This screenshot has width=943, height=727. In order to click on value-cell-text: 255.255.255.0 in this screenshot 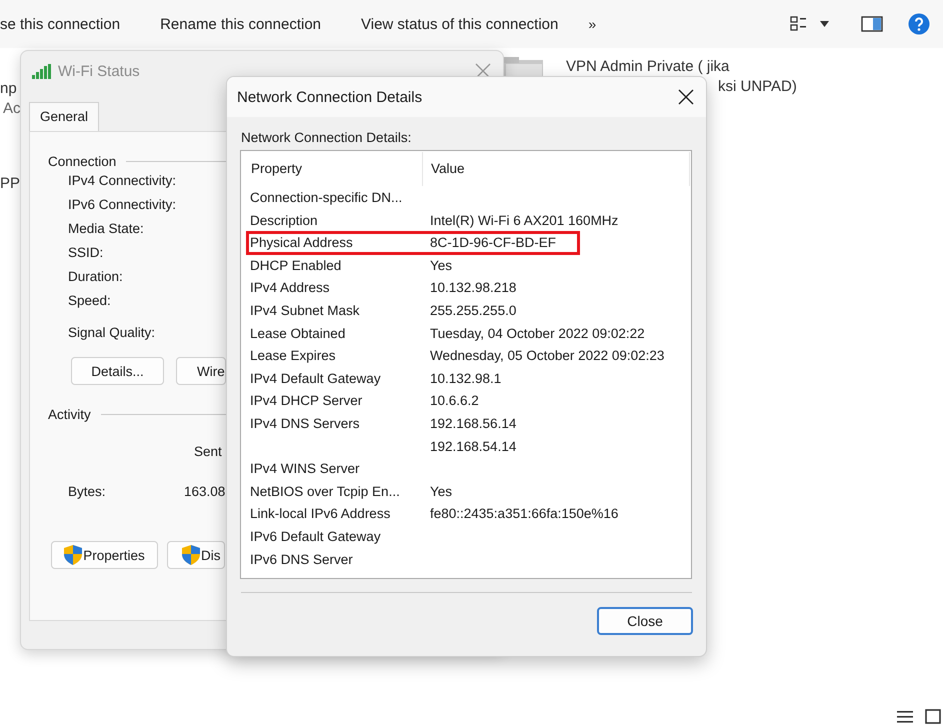, I will do `click(473, 311)`.